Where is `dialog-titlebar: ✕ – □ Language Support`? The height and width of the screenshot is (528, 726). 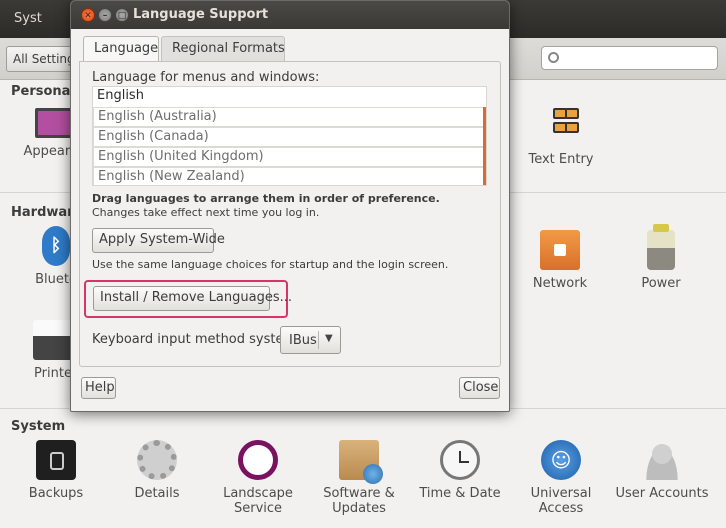
dialog-titlebar: ✕ – □ Language Support is located at coordinates (290, 15).